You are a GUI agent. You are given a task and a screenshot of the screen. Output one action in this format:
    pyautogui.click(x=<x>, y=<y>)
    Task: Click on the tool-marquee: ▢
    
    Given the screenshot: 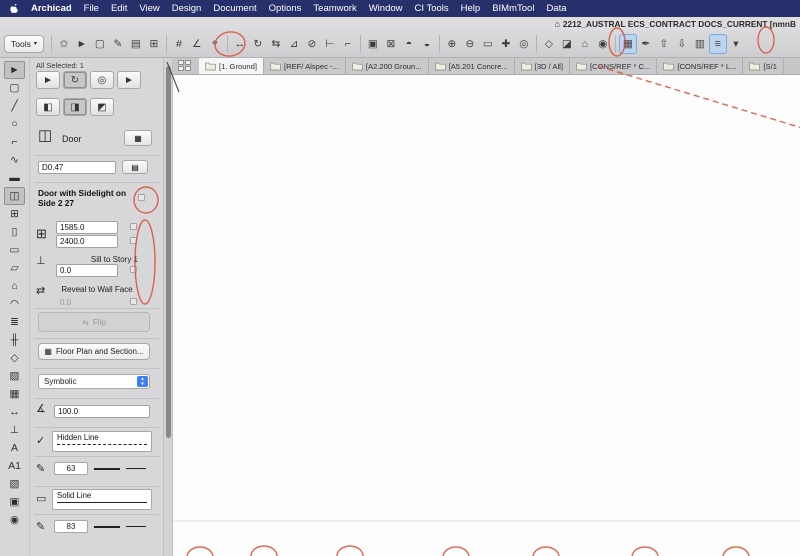 What is the action you would take?
    pyautogui.click(x=14, y=88)
    